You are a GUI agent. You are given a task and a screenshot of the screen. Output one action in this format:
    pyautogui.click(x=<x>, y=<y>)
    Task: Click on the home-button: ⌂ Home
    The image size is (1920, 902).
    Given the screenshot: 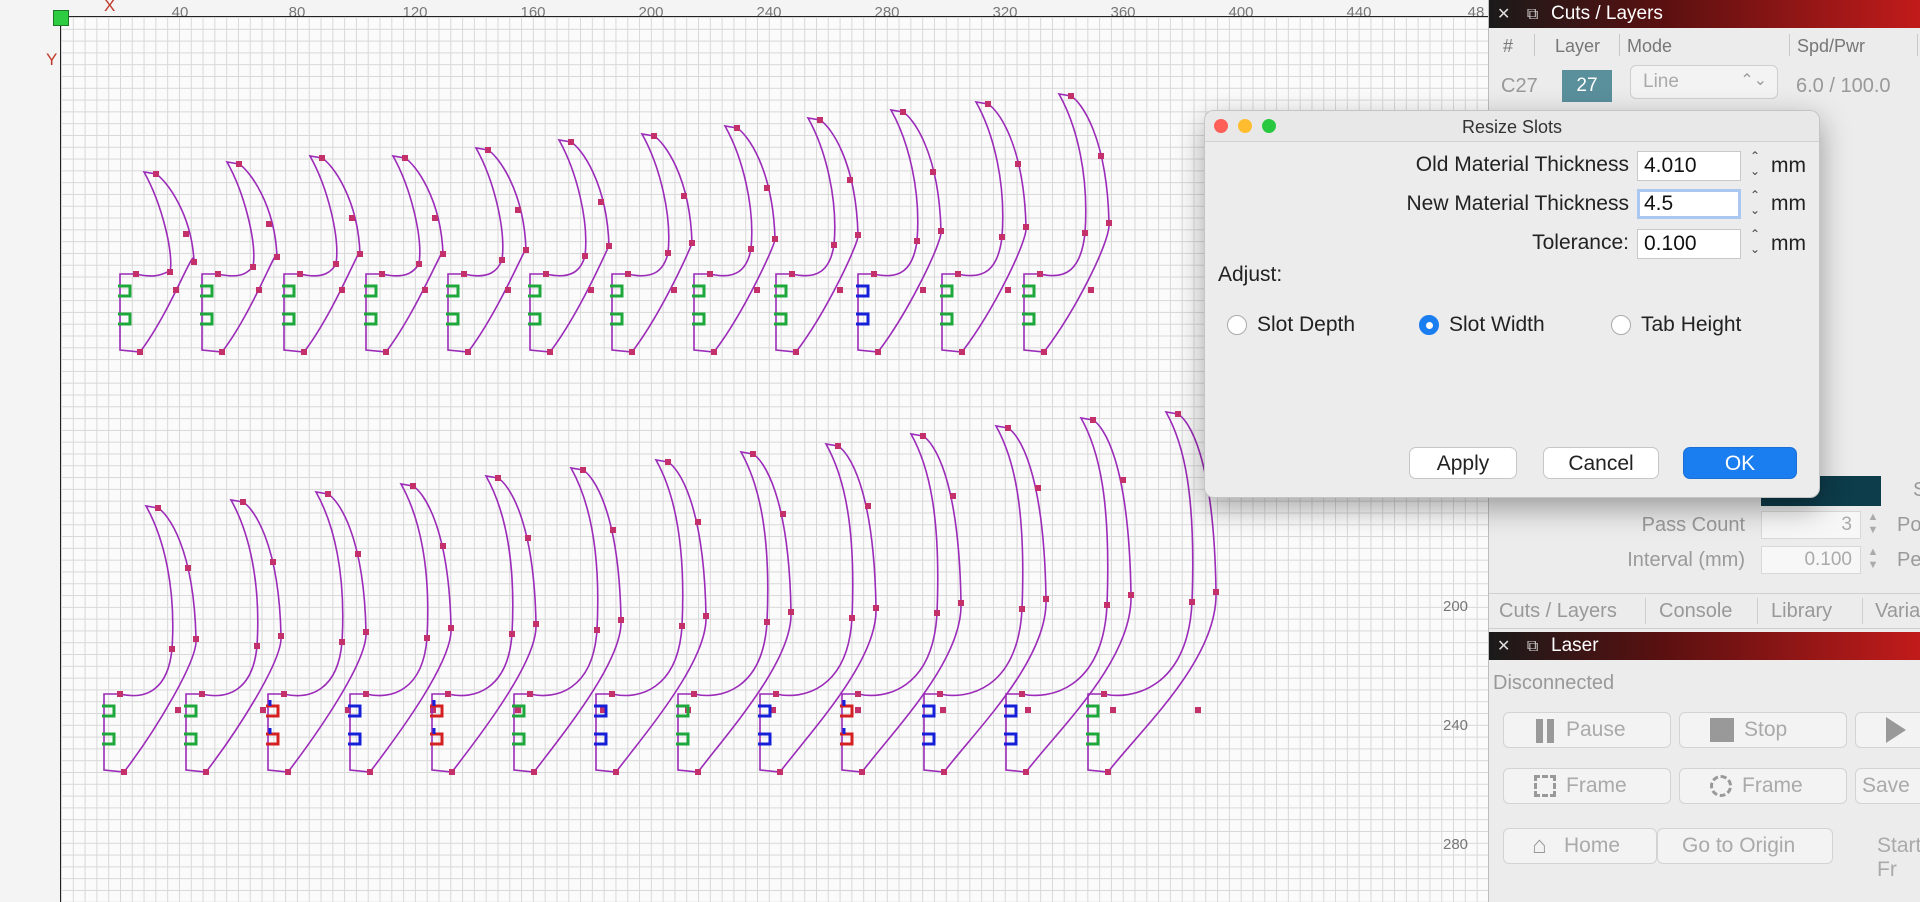 What is the action you would take?
    pyautogui.click(x=1580, y=846)
    